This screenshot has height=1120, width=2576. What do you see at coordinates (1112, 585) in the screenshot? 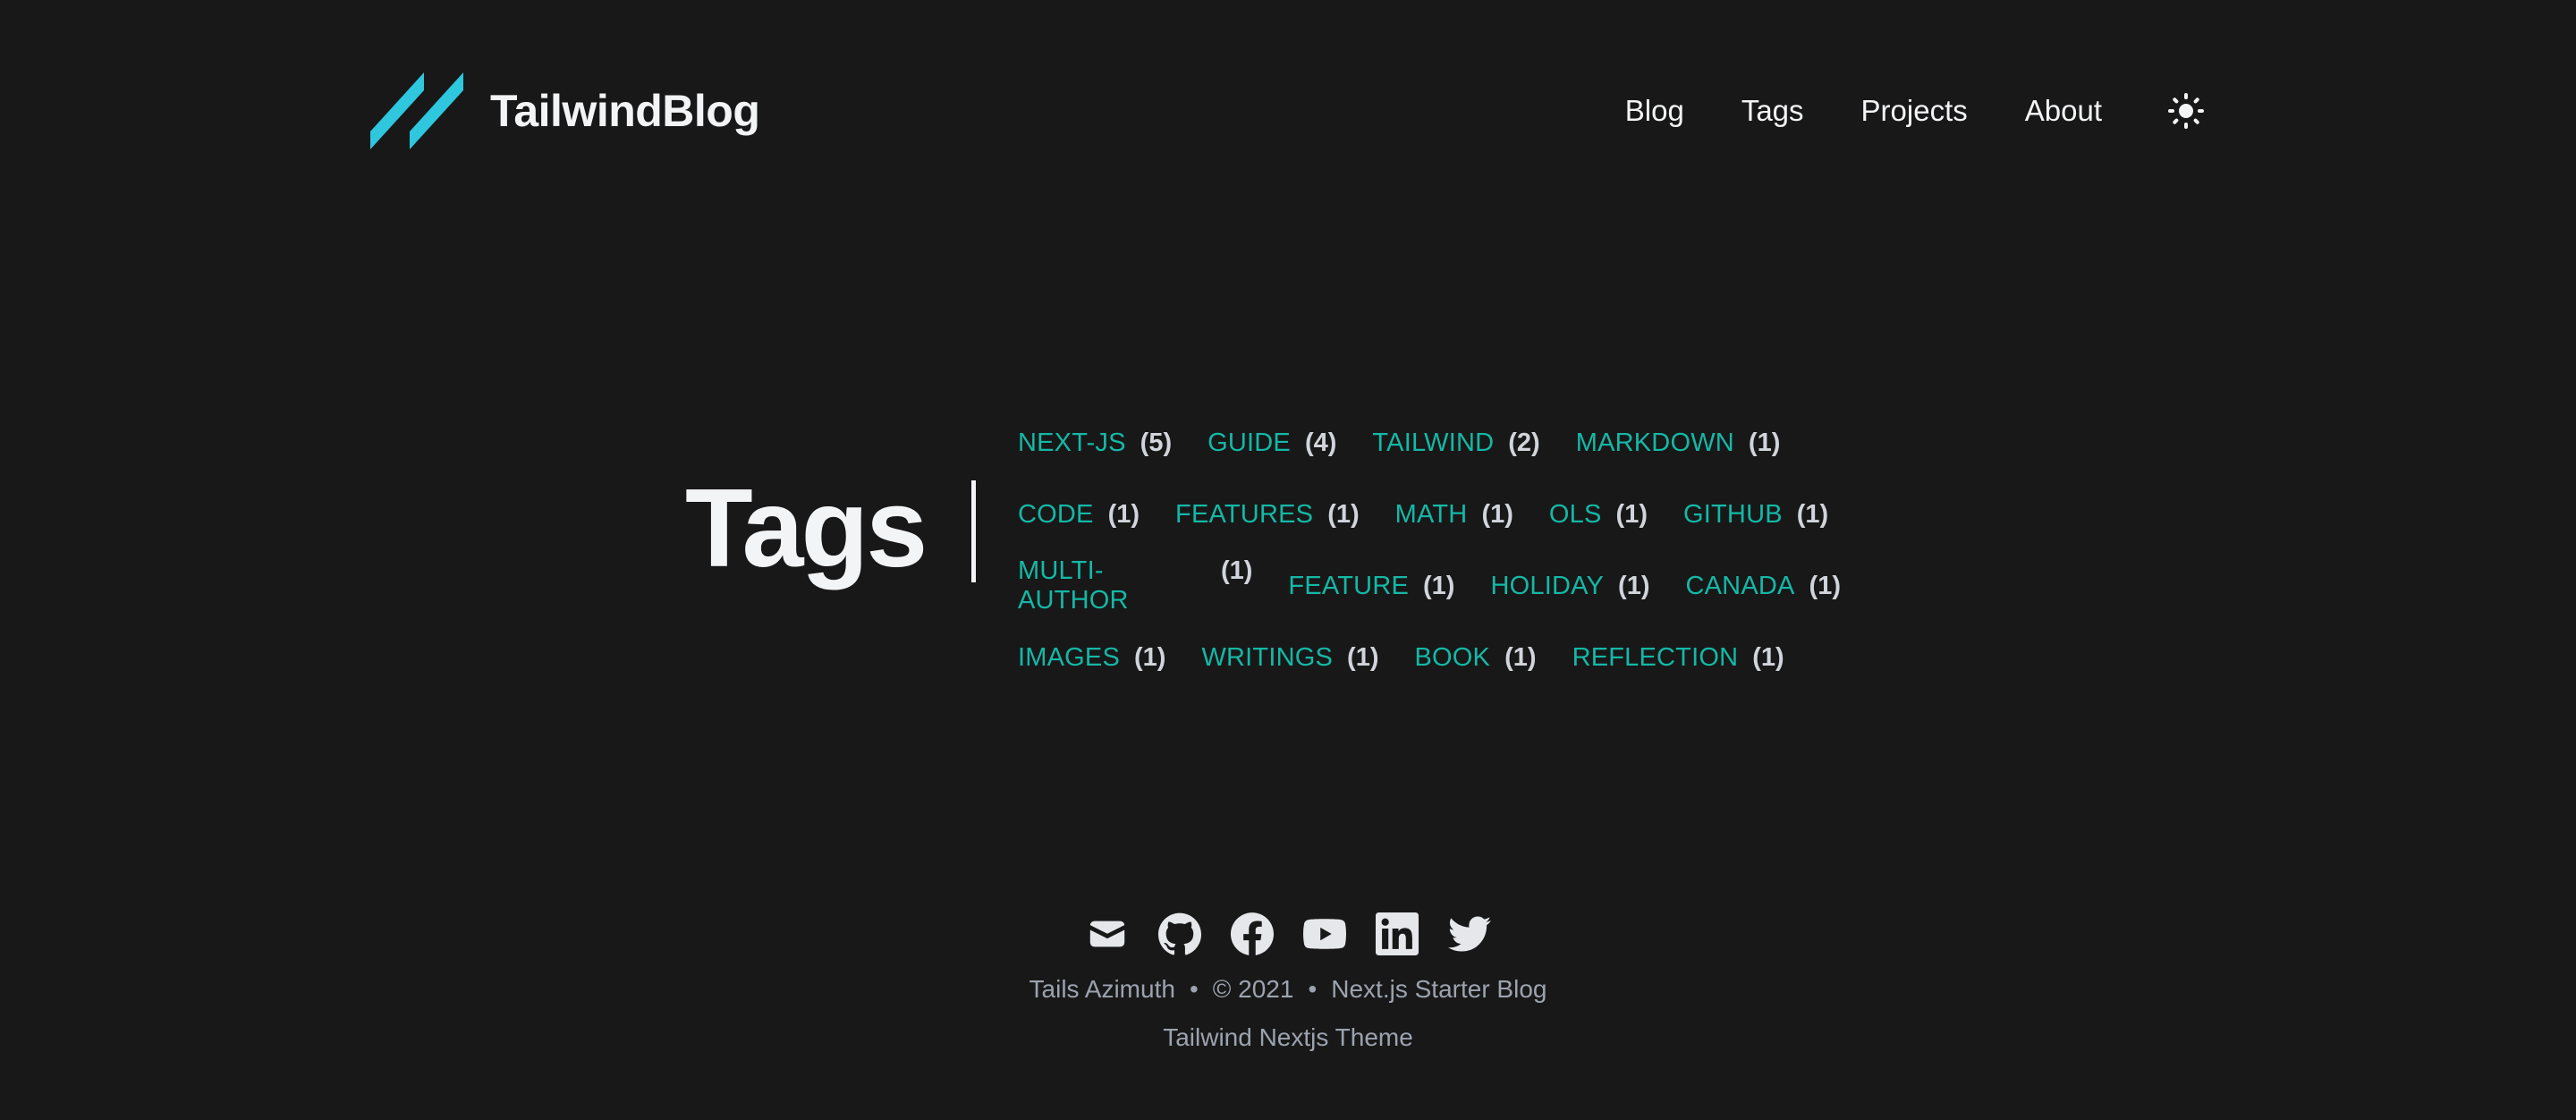
I see `tag-link-multi-author: MULTI-AUTHOR` at bounding box center [1112, 585].